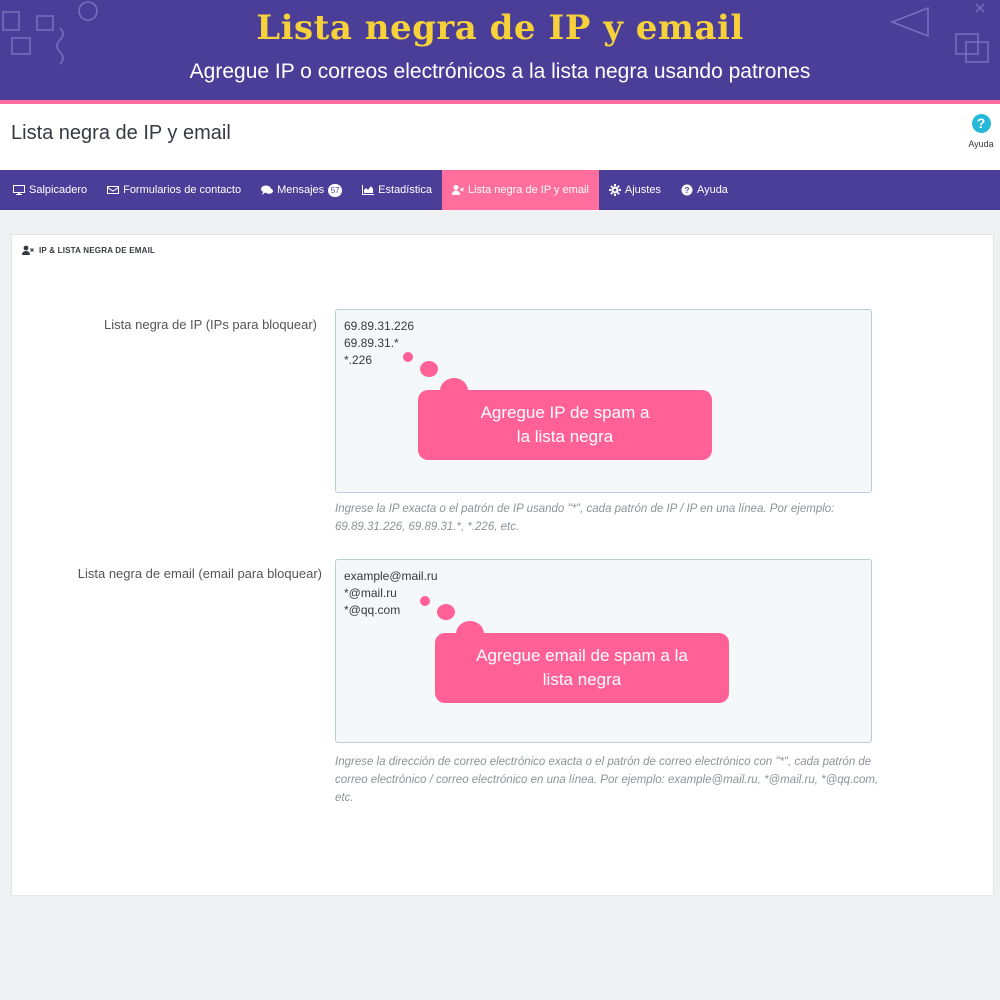 This screenshot has height=1000, width=1000. What do you see at coordinates (391, 576) in the screenshot?
I see `email-line: example@mail.ru` at bounding box center [391, 576].